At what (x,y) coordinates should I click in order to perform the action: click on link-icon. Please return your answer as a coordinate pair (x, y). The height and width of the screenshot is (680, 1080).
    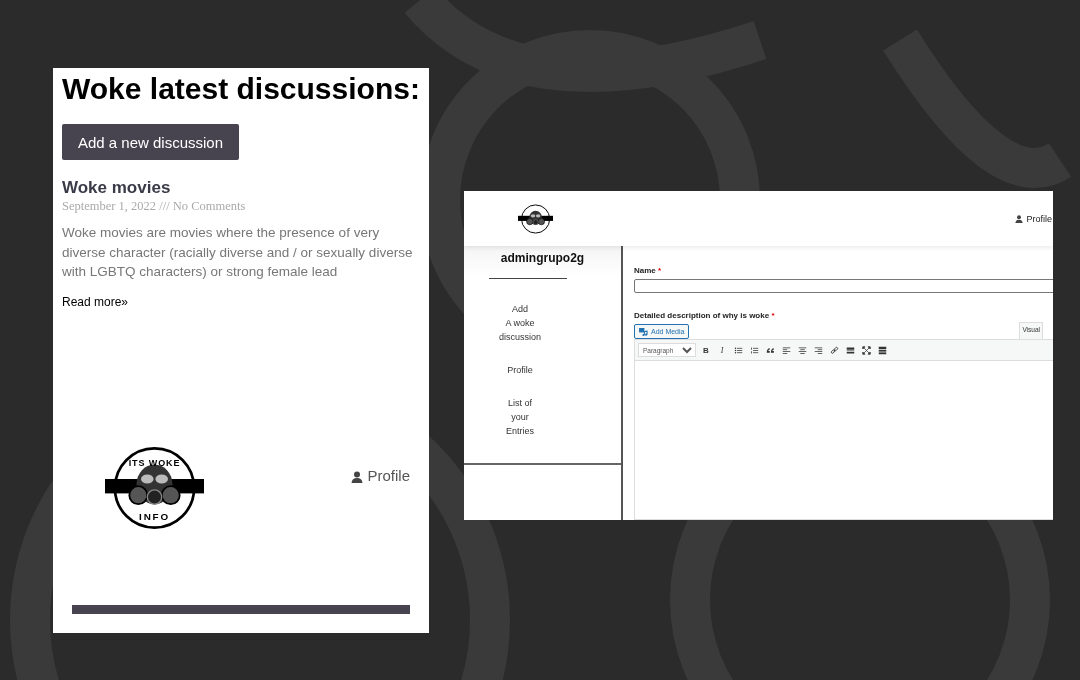
    Looking at the image, I should click on (834, 350).